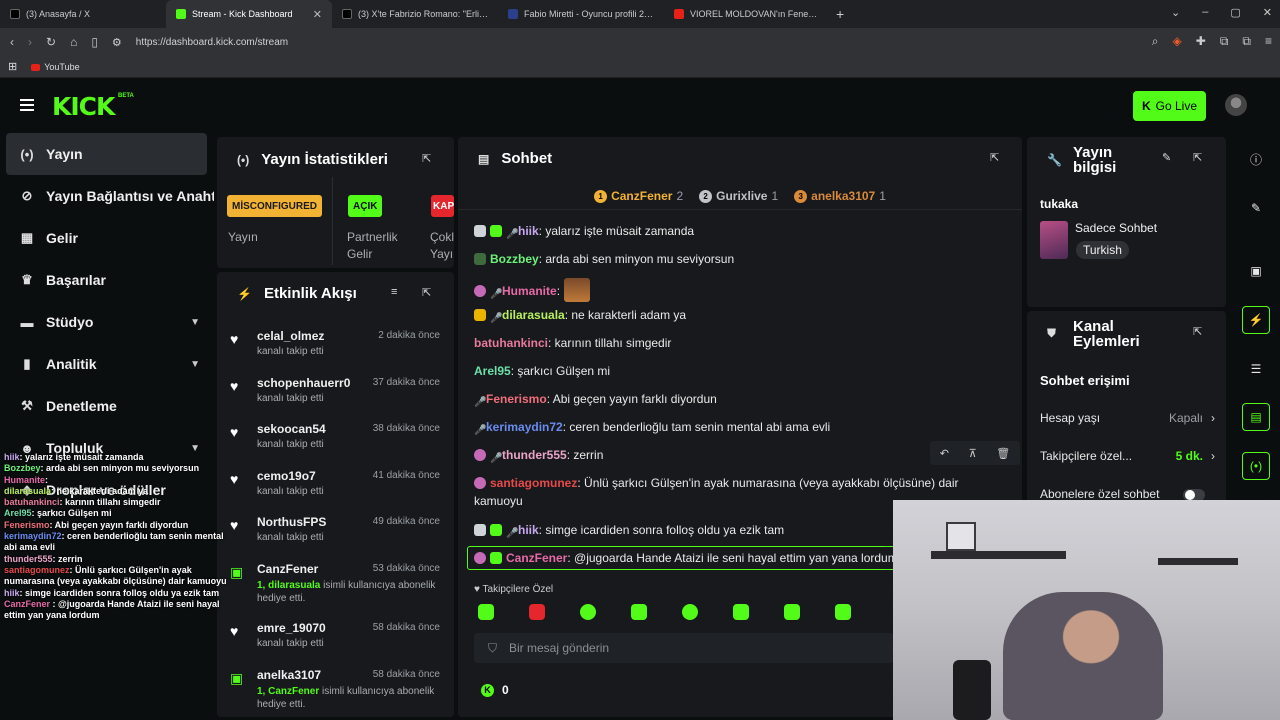 The image size is (1280, 720). Describe the element at coordinates (83, 106) in the screenshot. I see `kick-logo: KICK` at that location.